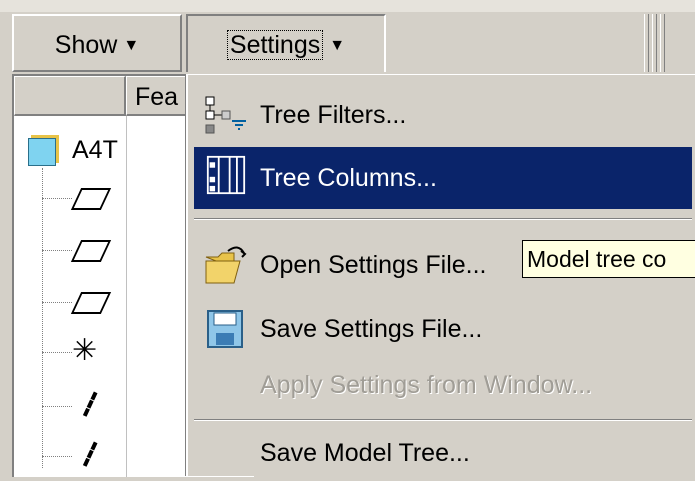  I want to click on tree-root-node: A4T, so click(95, 150).